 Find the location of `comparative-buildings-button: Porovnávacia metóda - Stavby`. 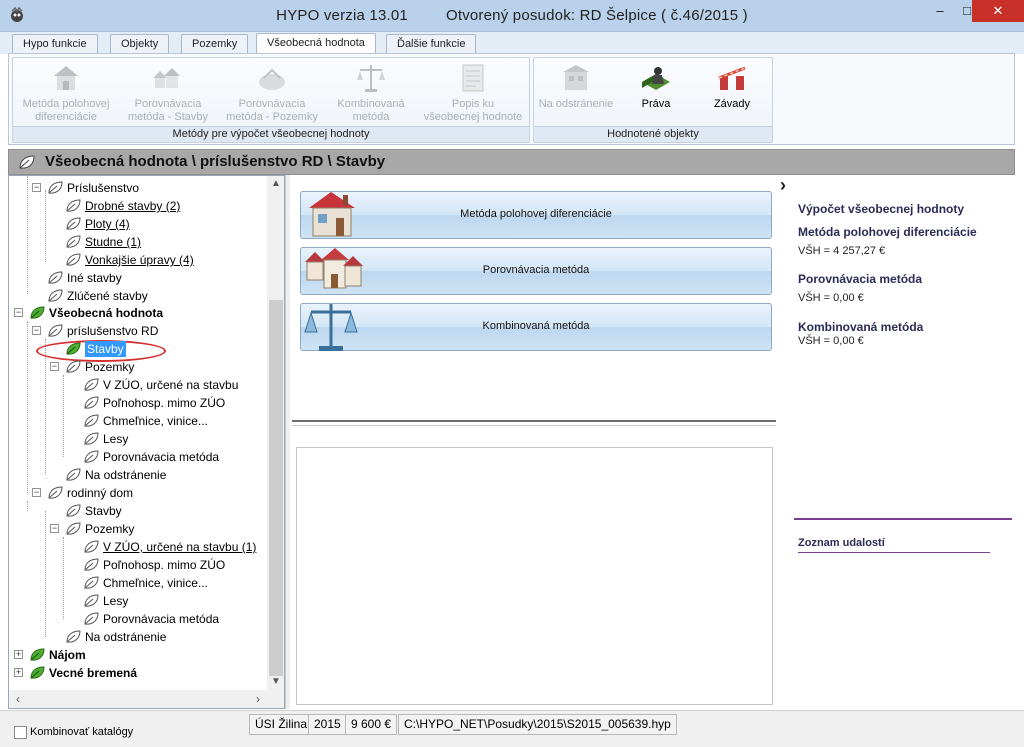

comparative-buildings-button: Porovnávacia metóda - Stavby is located at coordinates (168, 93).